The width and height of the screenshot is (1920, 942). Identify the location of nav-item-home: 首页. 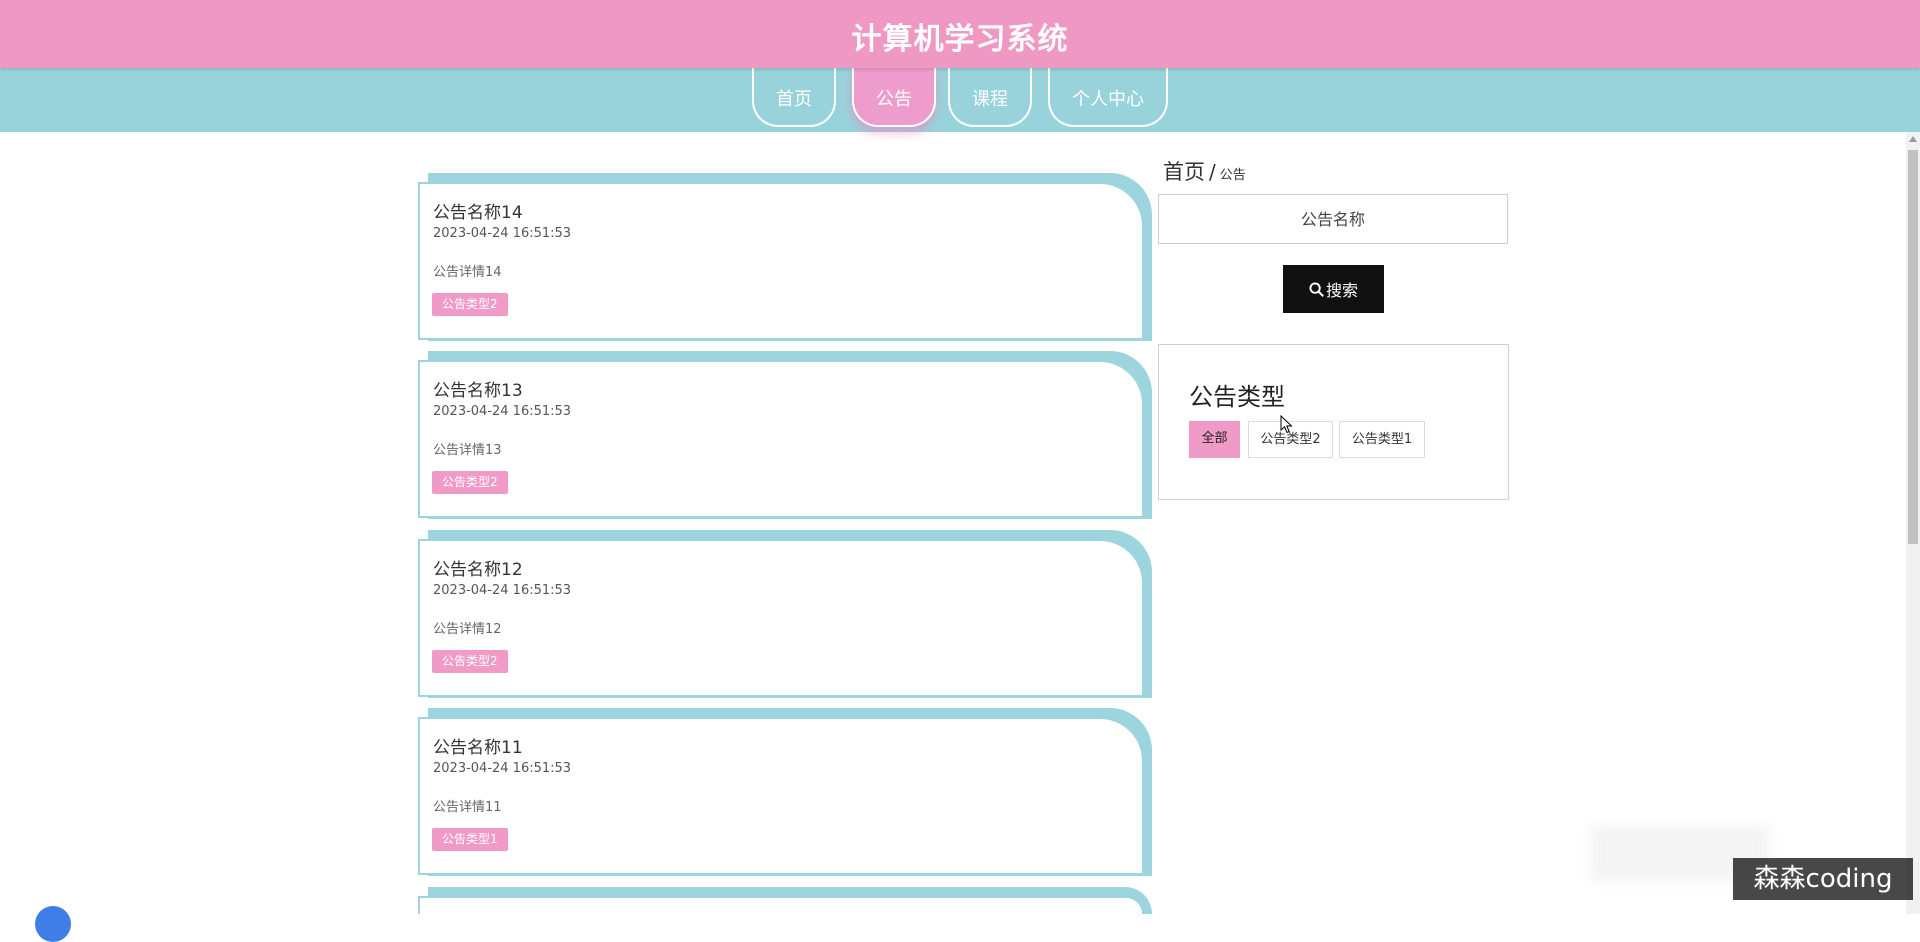
(794, 97).